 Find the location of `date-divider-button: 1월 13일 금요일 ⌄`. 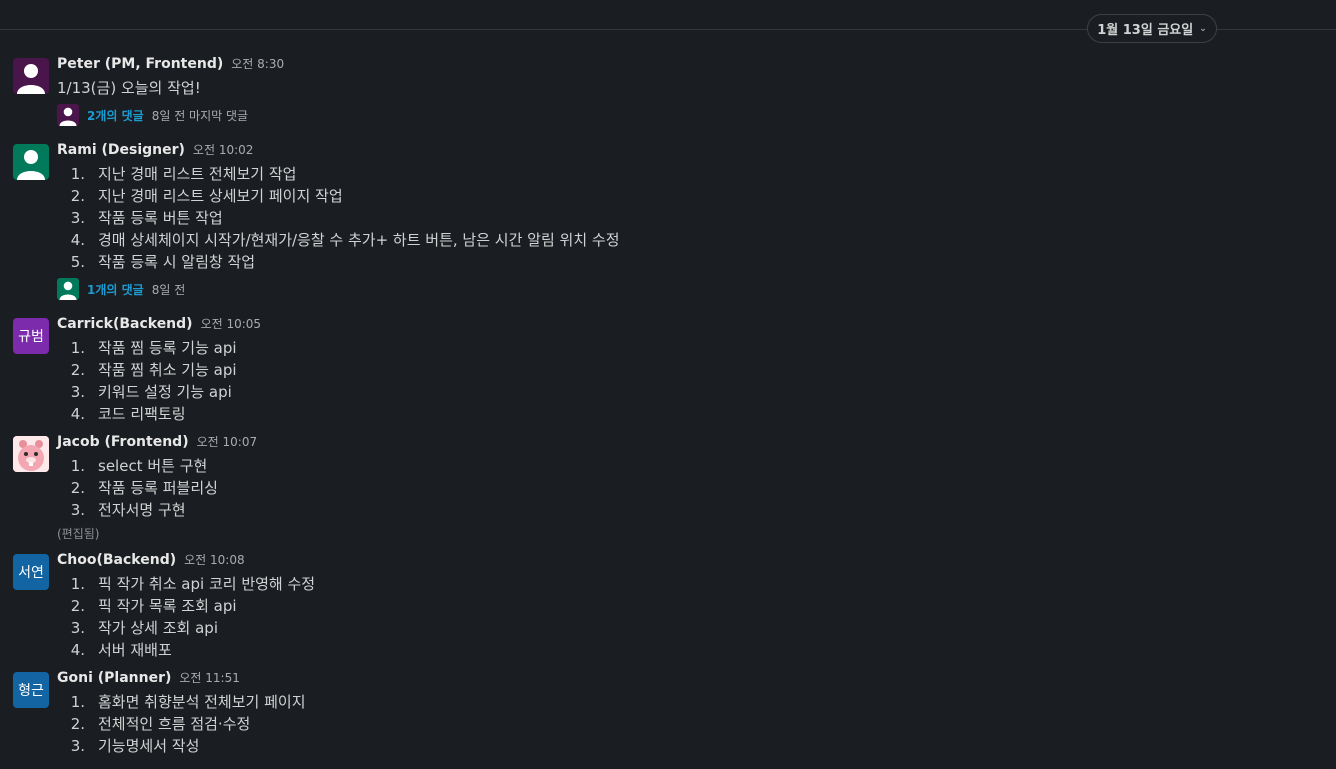

date-divider-button: 1월 13일 금요일 ⌄ is located at coordinates (1152, 28).